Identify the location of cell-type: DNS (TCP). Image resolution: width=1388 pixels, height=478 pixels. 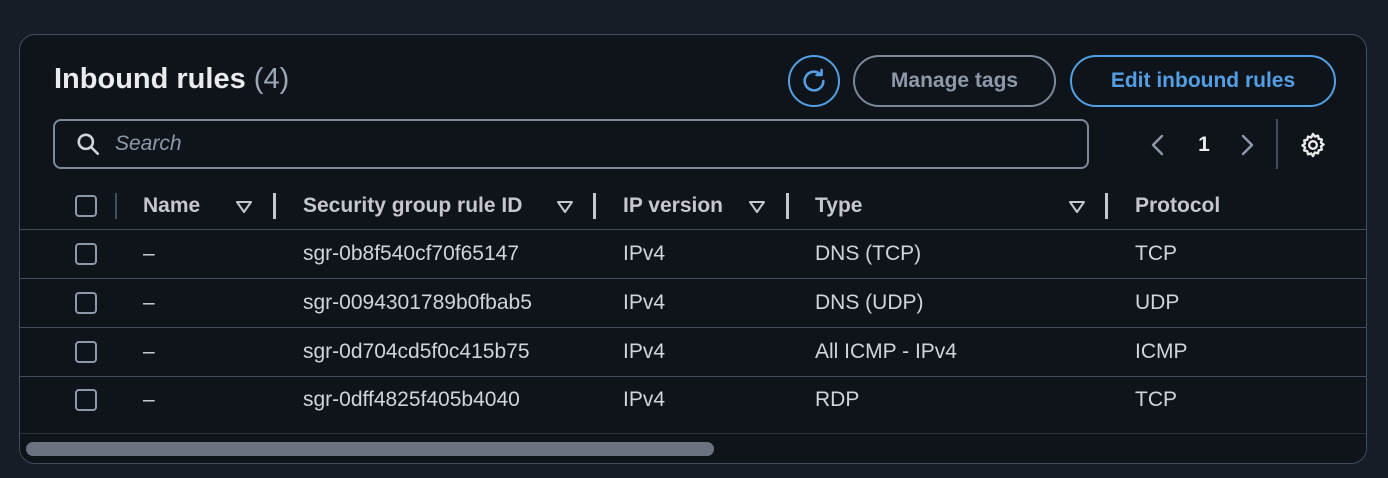
(868, 253).